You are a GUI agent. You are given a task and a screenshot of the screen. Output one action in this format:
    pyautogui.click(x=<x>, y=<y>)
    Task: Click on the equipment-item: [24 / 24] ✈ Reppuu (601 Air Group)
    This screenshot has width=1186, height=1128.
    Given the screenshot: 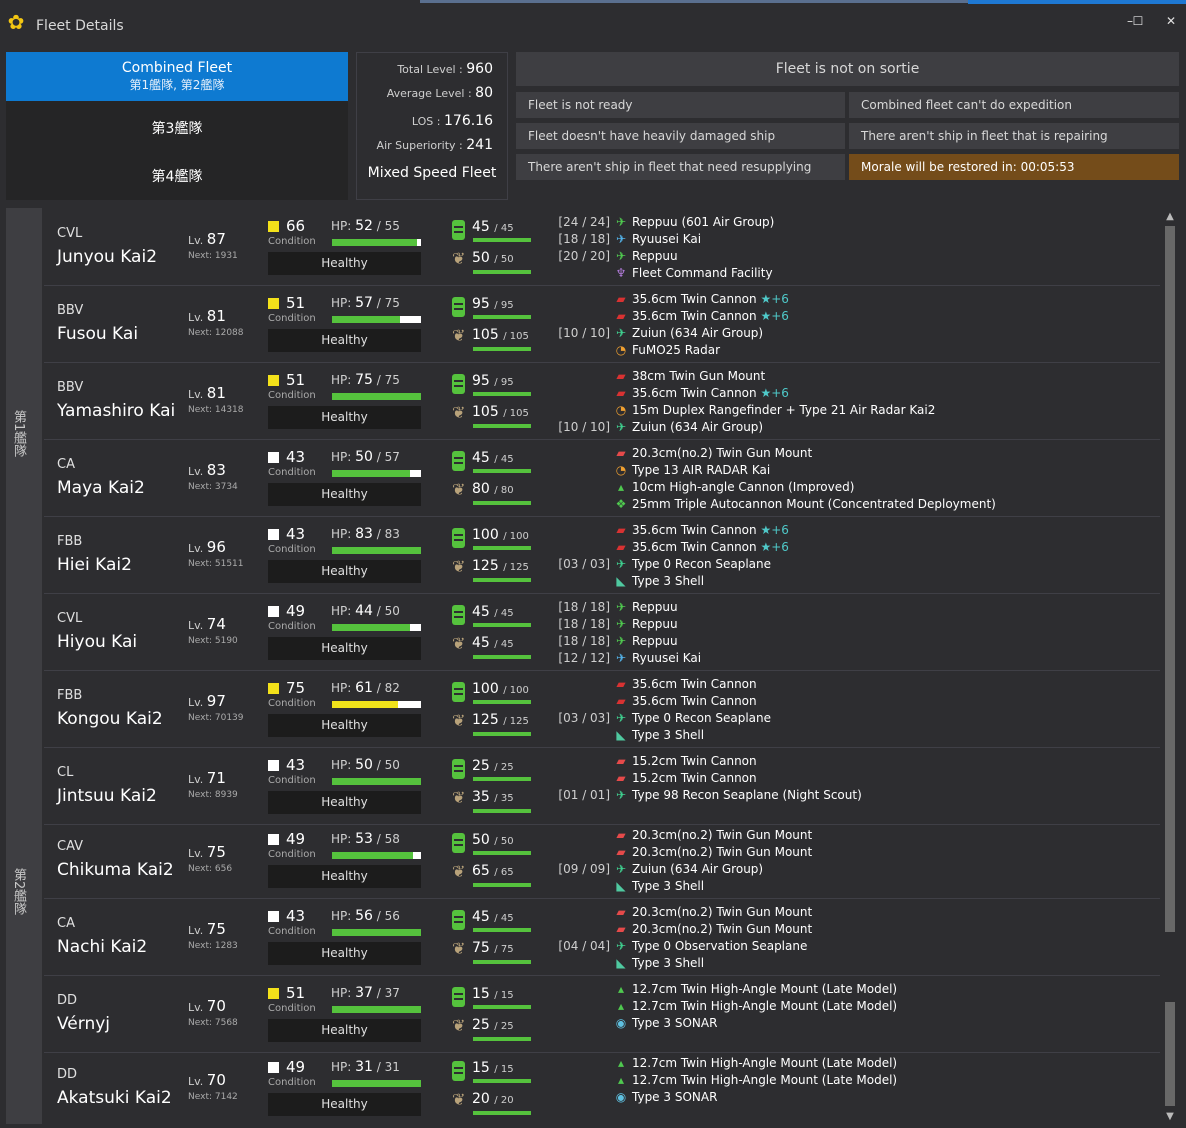 What is the action you would take?
    pyautogui.click(x=852, y=222)
    